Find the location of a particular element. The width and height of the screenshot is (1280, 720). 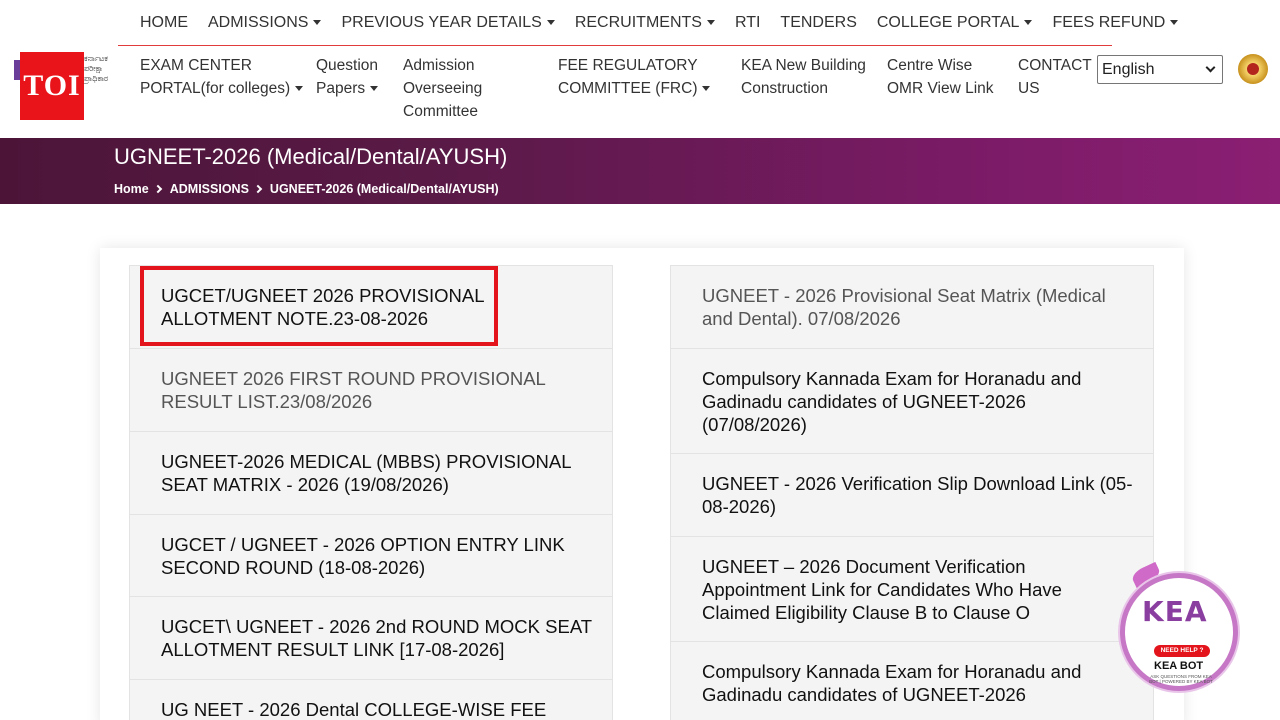

nav-rti: RTI is located at coordinates (747, 23).